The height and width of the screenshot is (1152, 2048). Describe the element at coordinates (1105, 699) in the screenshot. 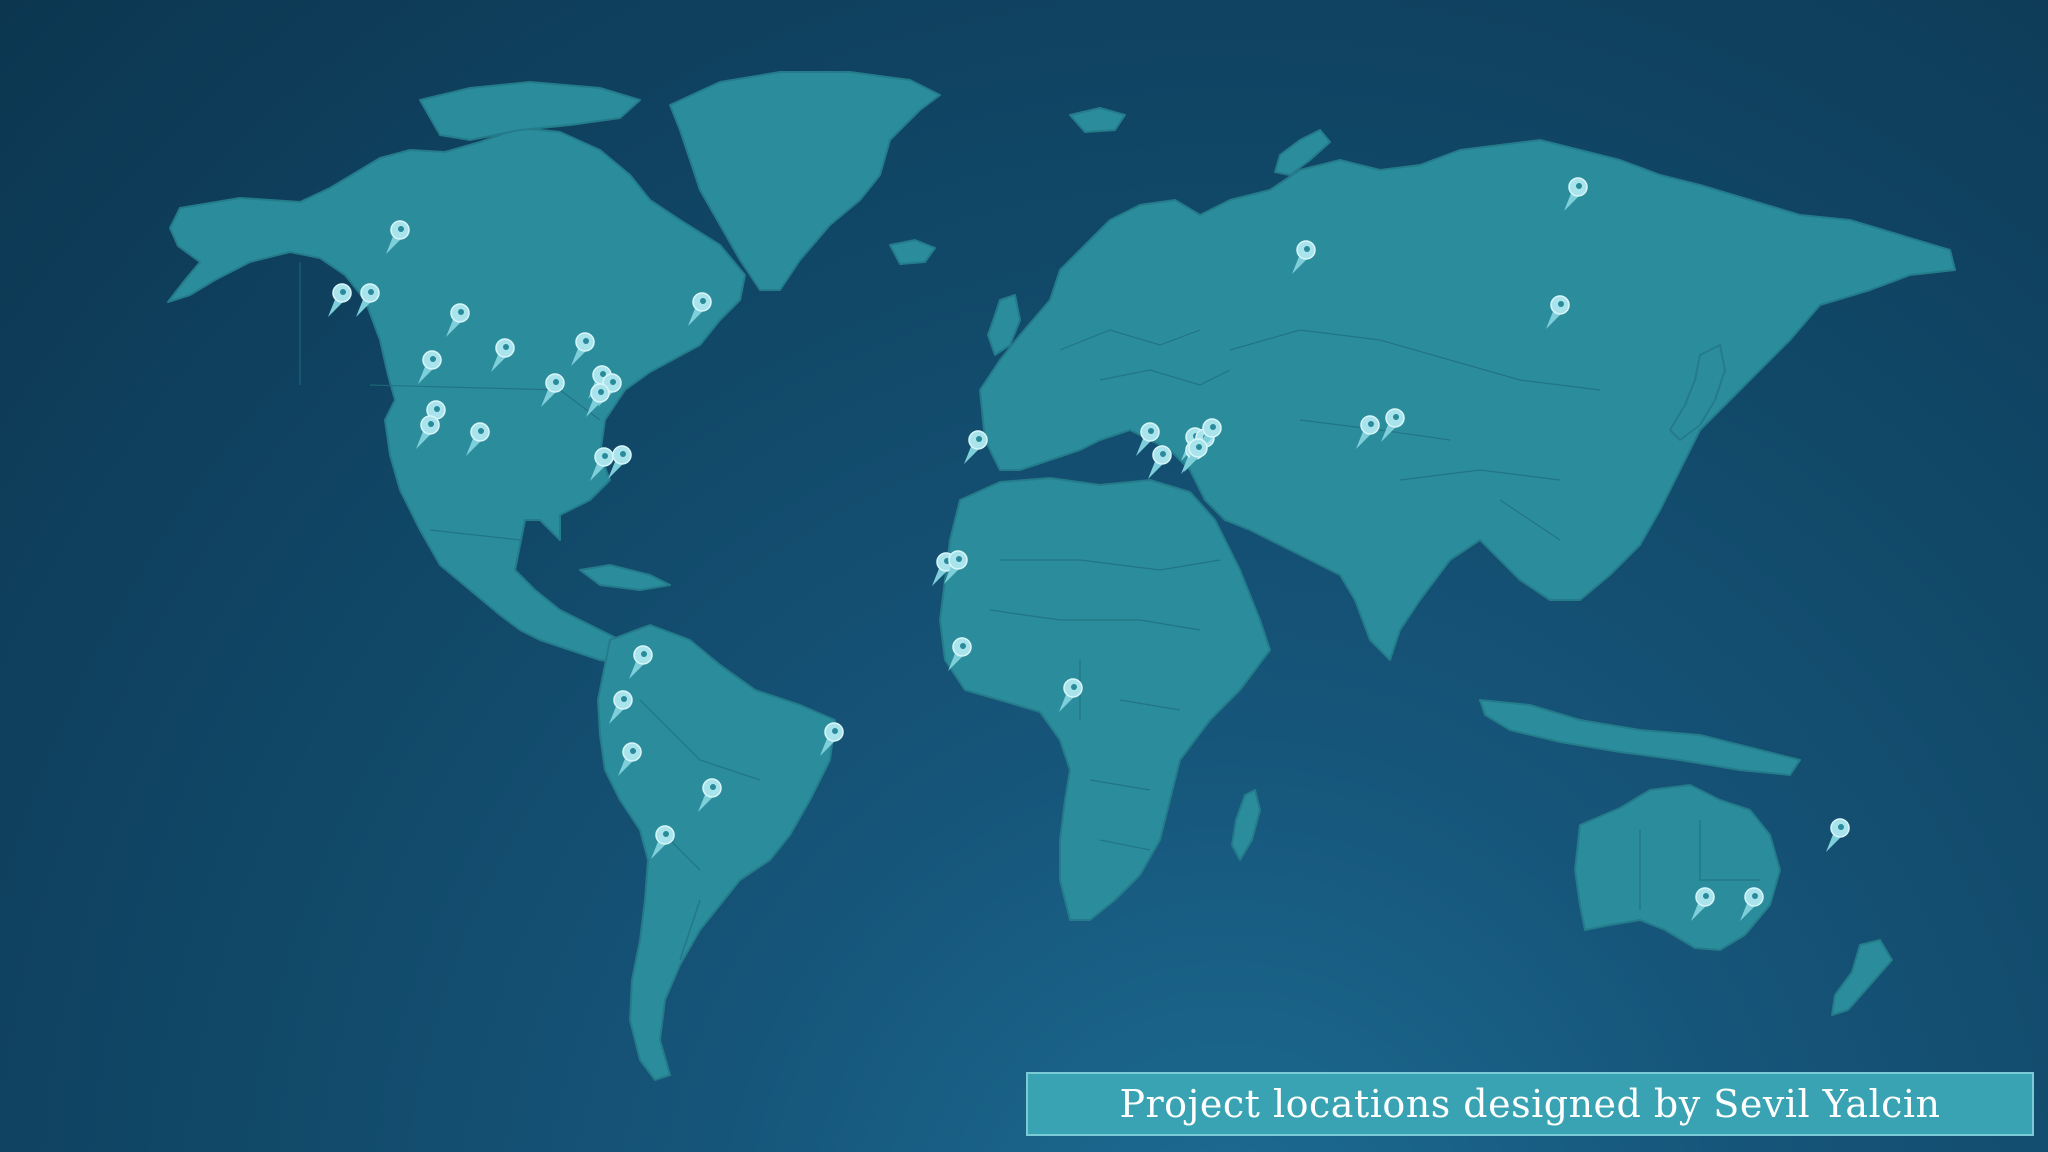

I see `africa-landmass` at that location.